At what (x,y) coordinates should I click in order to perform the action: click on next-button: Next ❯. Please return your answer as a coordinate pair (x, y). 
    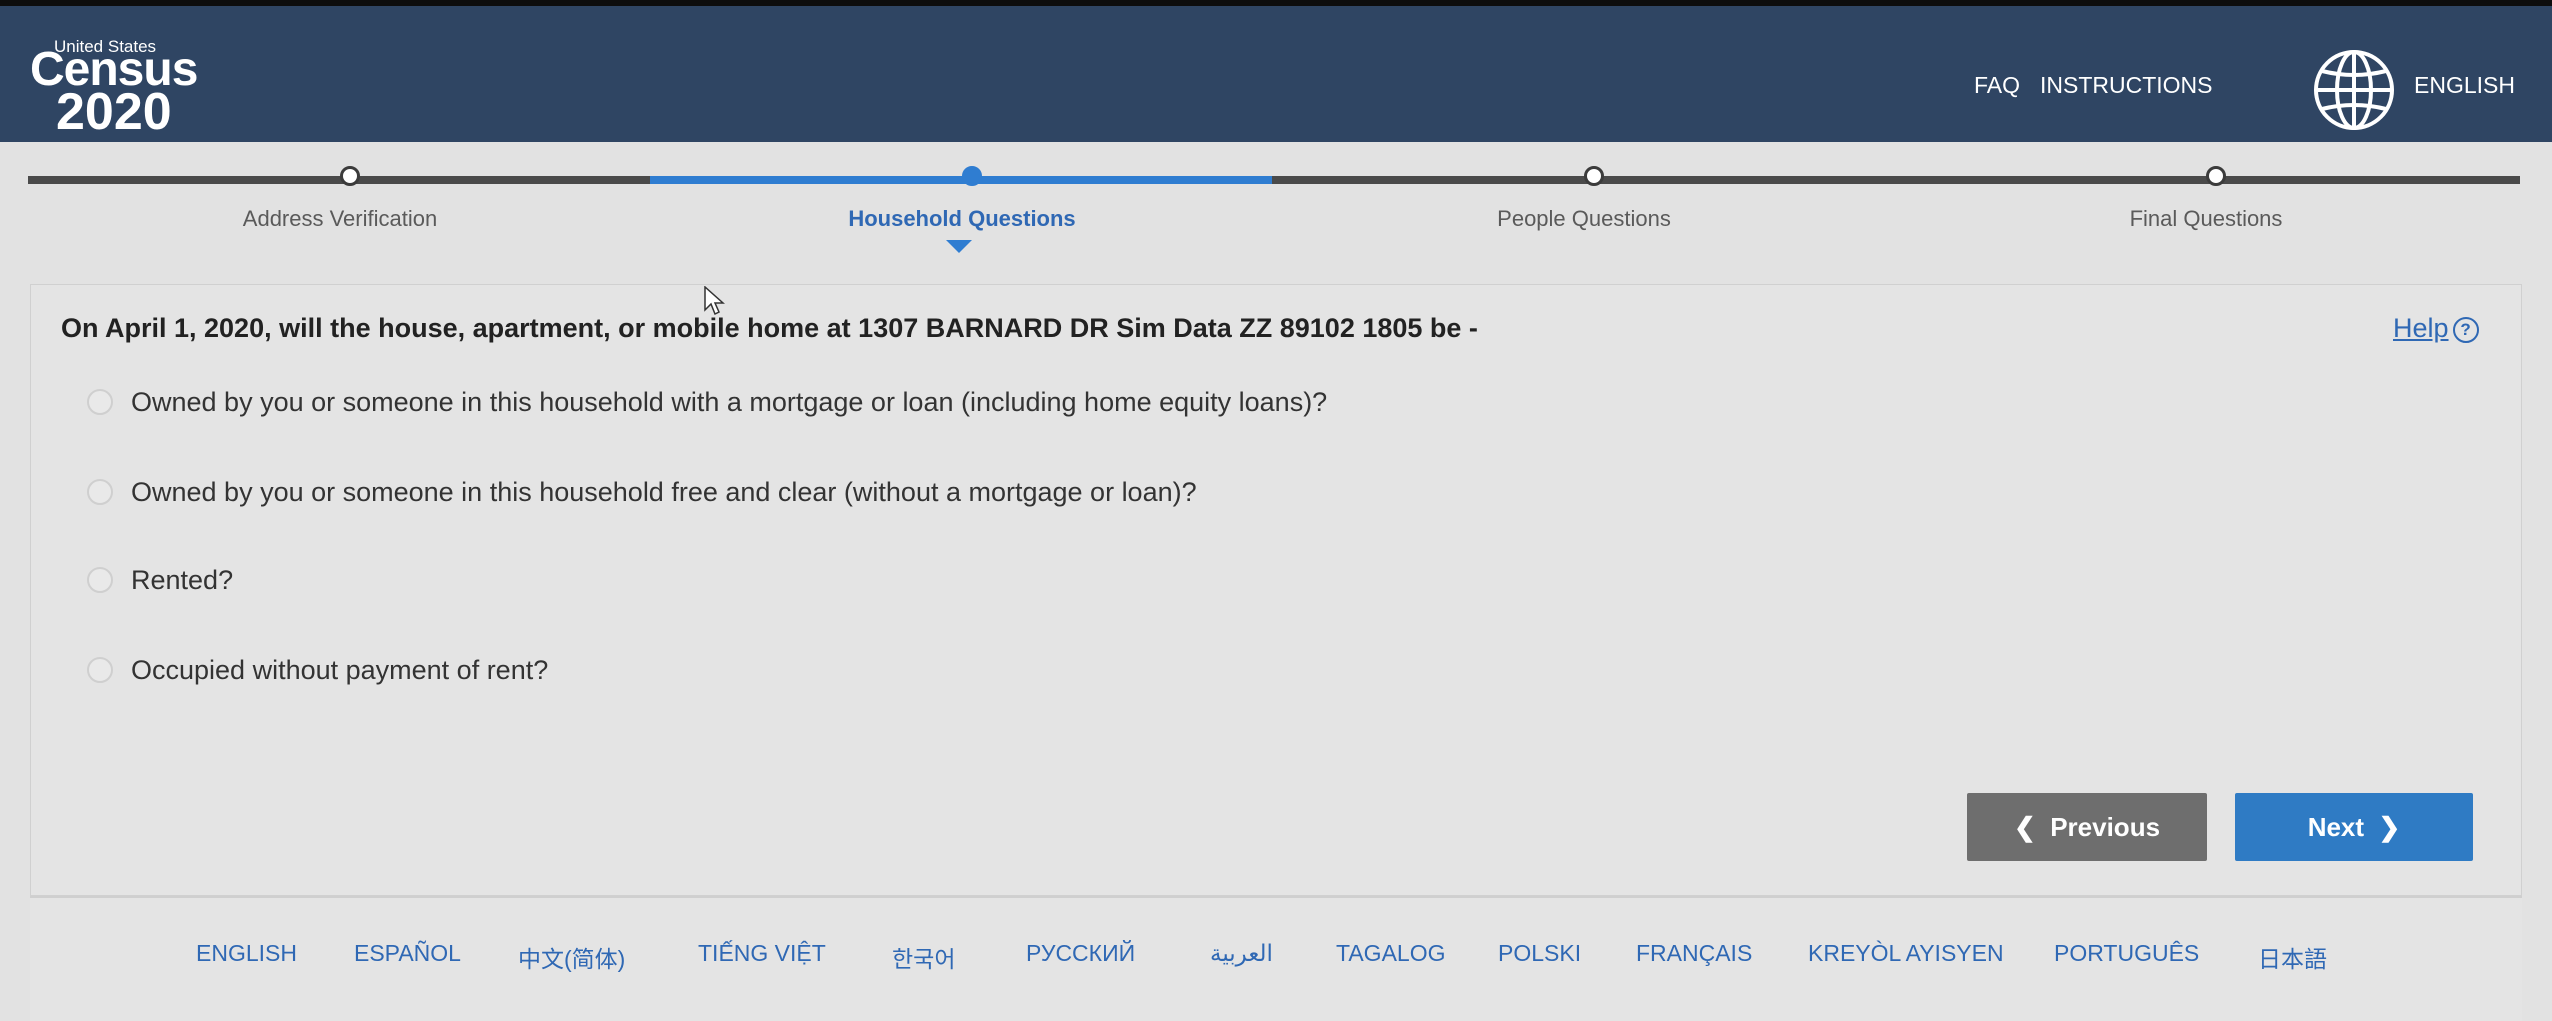
    Looking at the image, I should click on (2354, 827).